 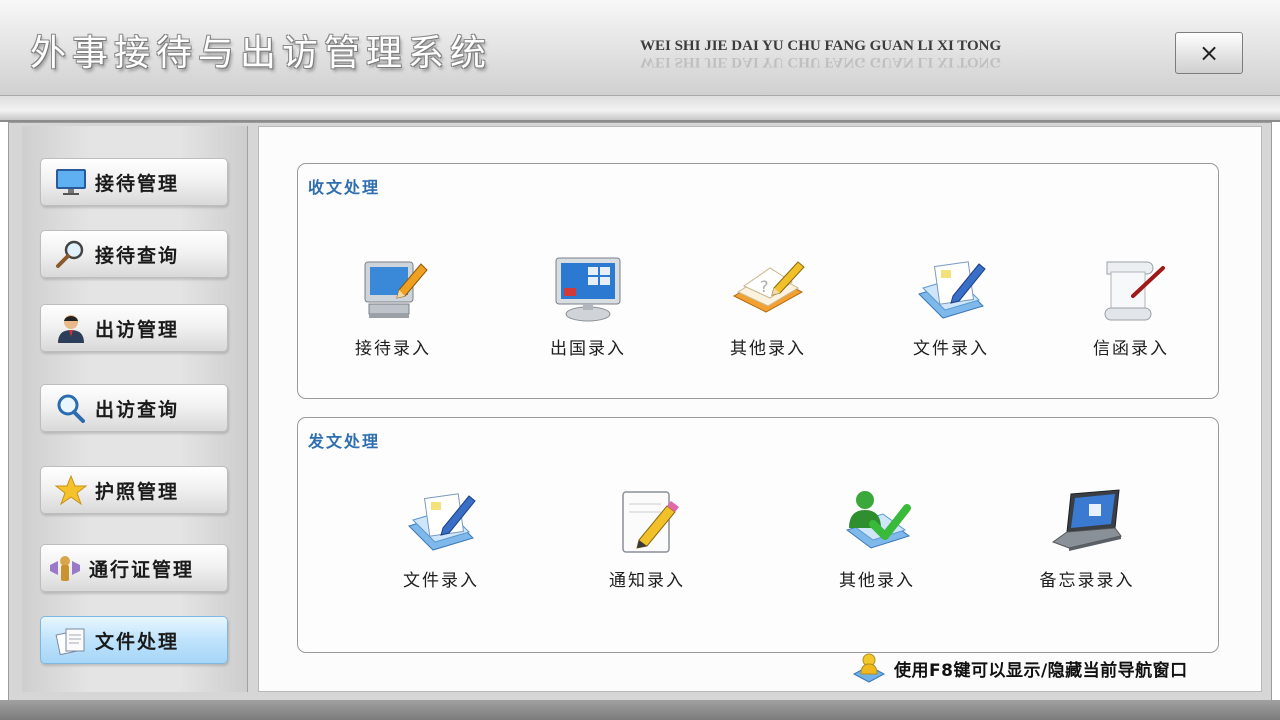 What do you see at coordinates (137, 183) in the screenshot?
I see `sidebar-item-label: 接待管理` at bounding box center [137, 183].